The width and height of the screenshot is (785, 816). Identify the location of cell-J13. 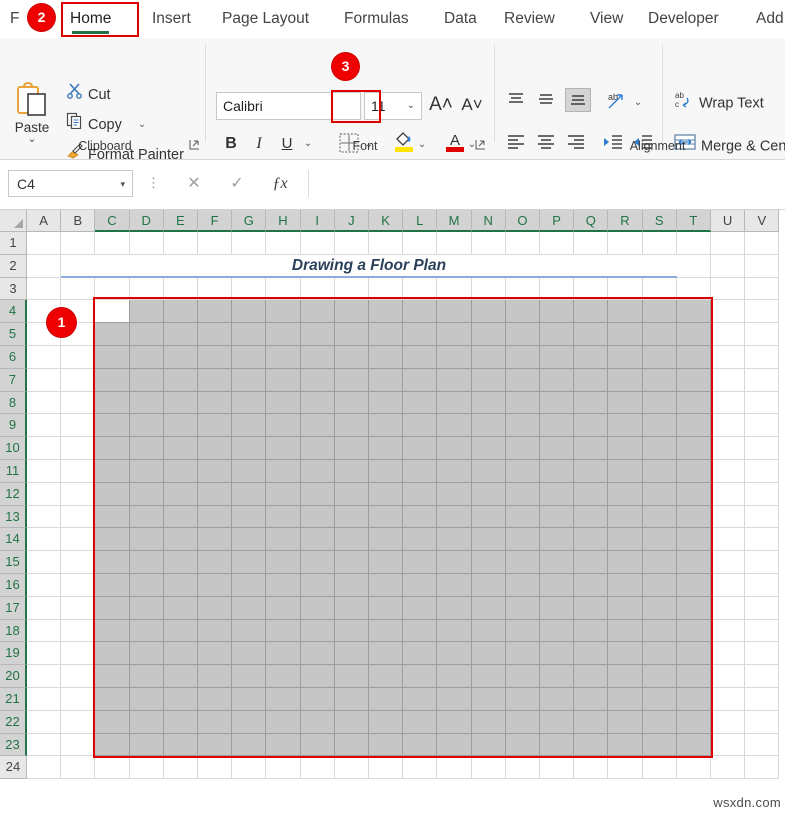
(351, 517).